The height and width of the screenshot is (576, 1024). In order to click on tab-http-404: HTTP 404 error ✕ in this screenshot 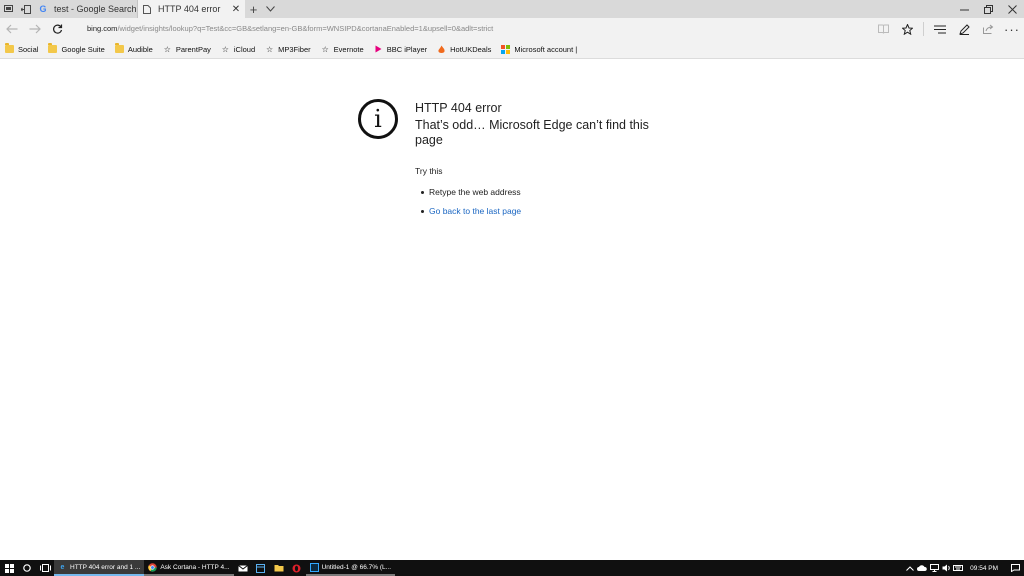, I will do `click(191, 9)`.